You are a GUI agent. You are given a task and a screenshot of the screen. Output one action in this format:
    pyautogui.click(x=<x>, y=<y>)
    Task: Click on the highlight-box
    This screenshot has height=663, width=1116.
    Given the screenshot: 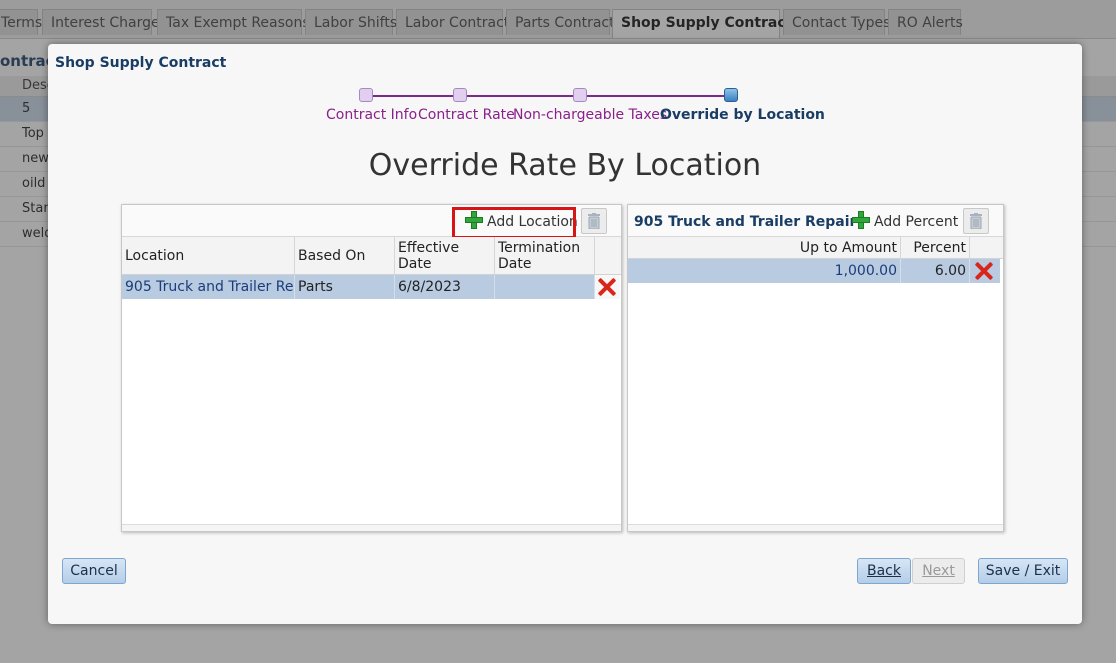 What is the action you would take?
    pyautogui.click(x=514, y=223)
    